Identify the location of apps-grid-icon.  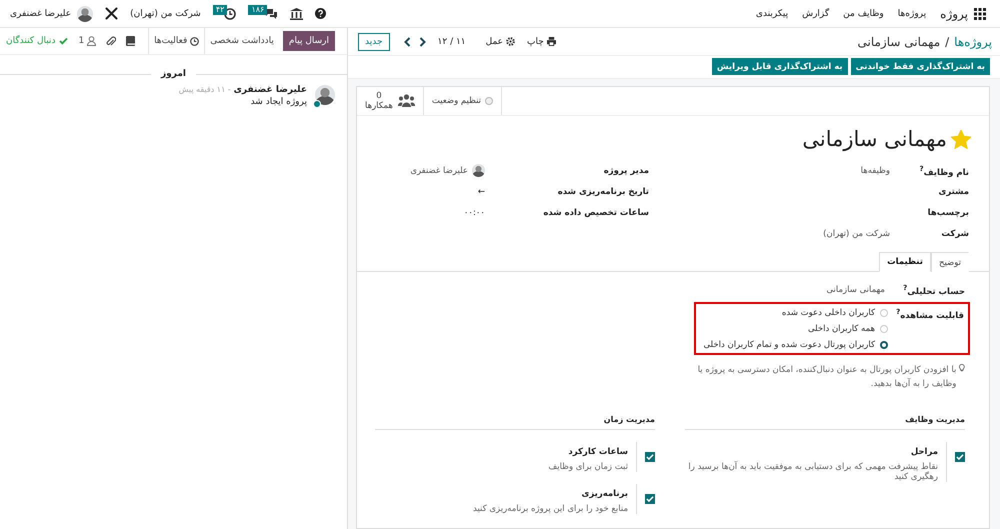
(980, 14).